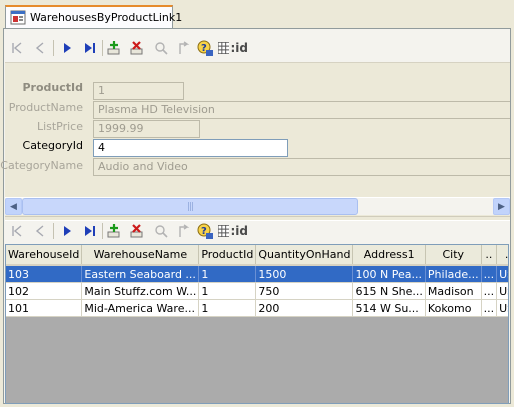 The height and width of the screenshot is (407, 514). What do you see at coordinates (304, 308) in the screenshot?
I see `grid-cell: 200` at bounding box center [304, 308].